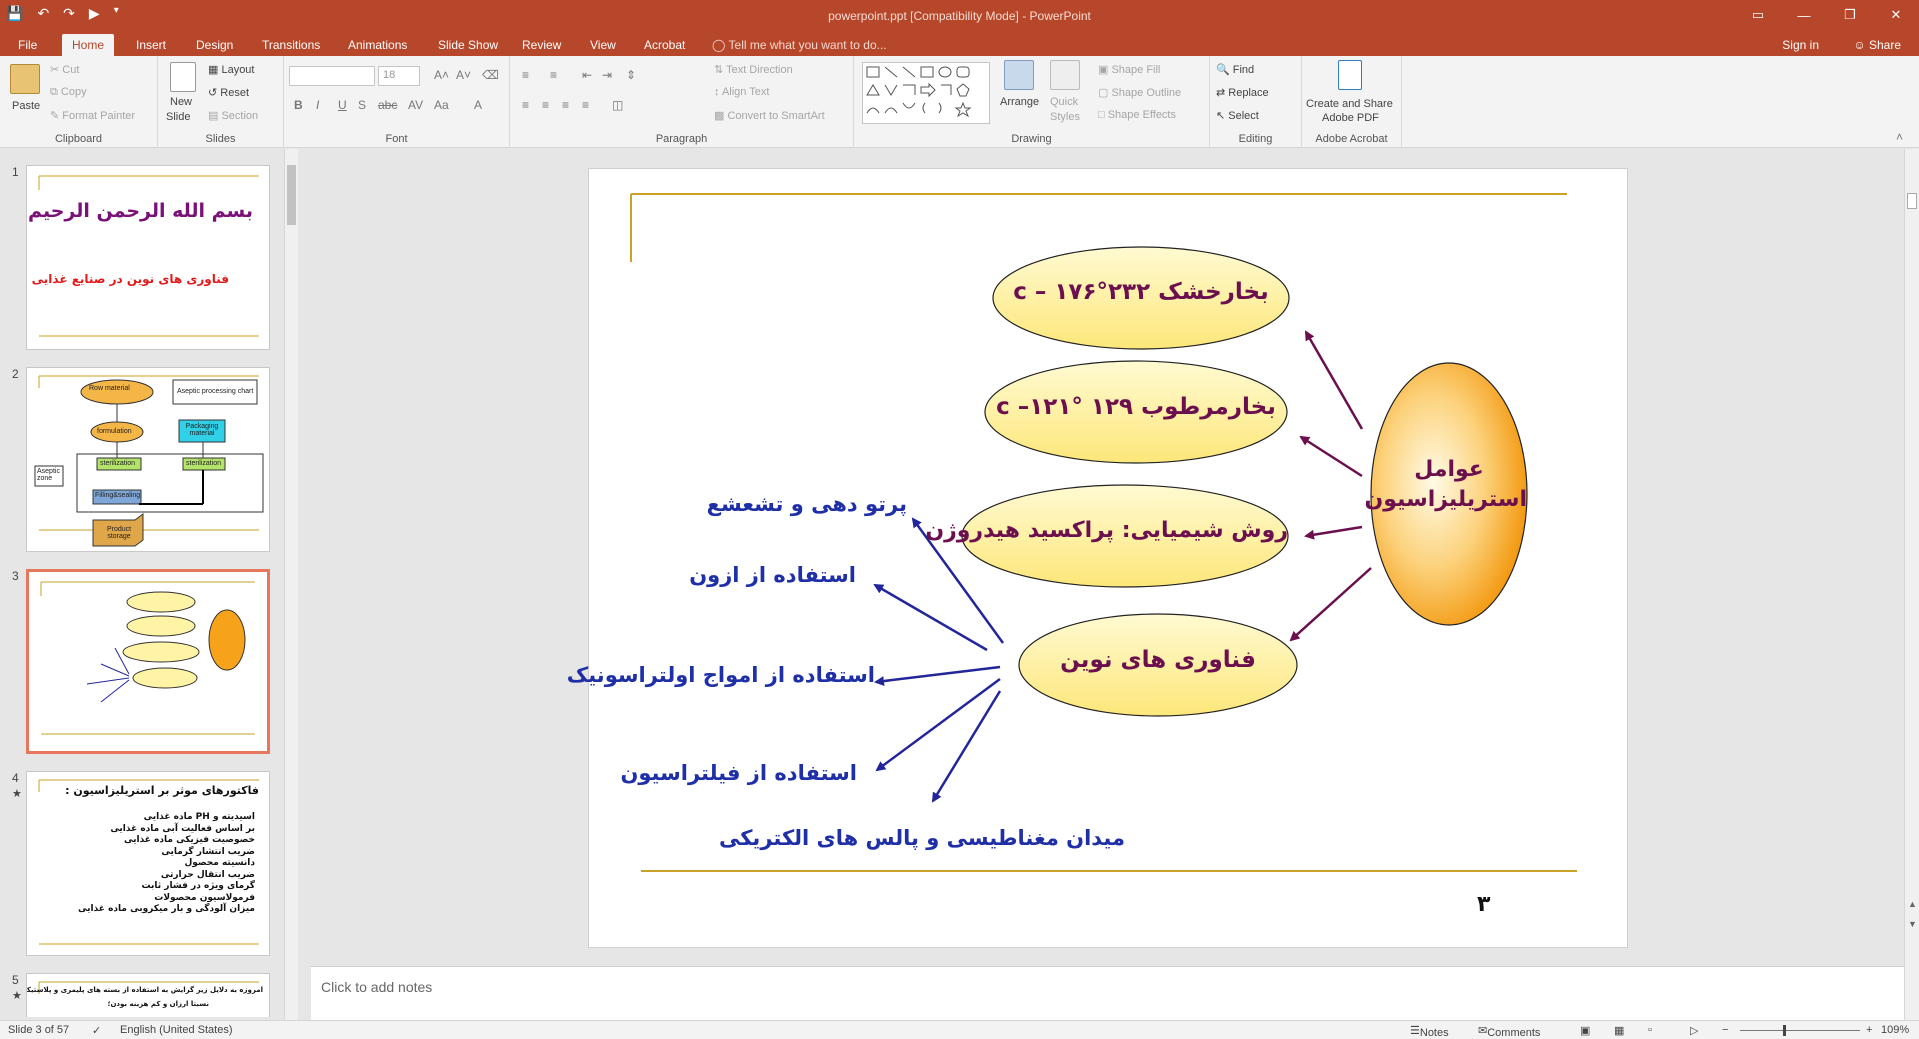 The height and width of the screenshot is (1039, 1919). Describe the element at coordinates (1137, 115) in the screenshot. I see `shape-effects-button: □ Shape Effects` at that location.